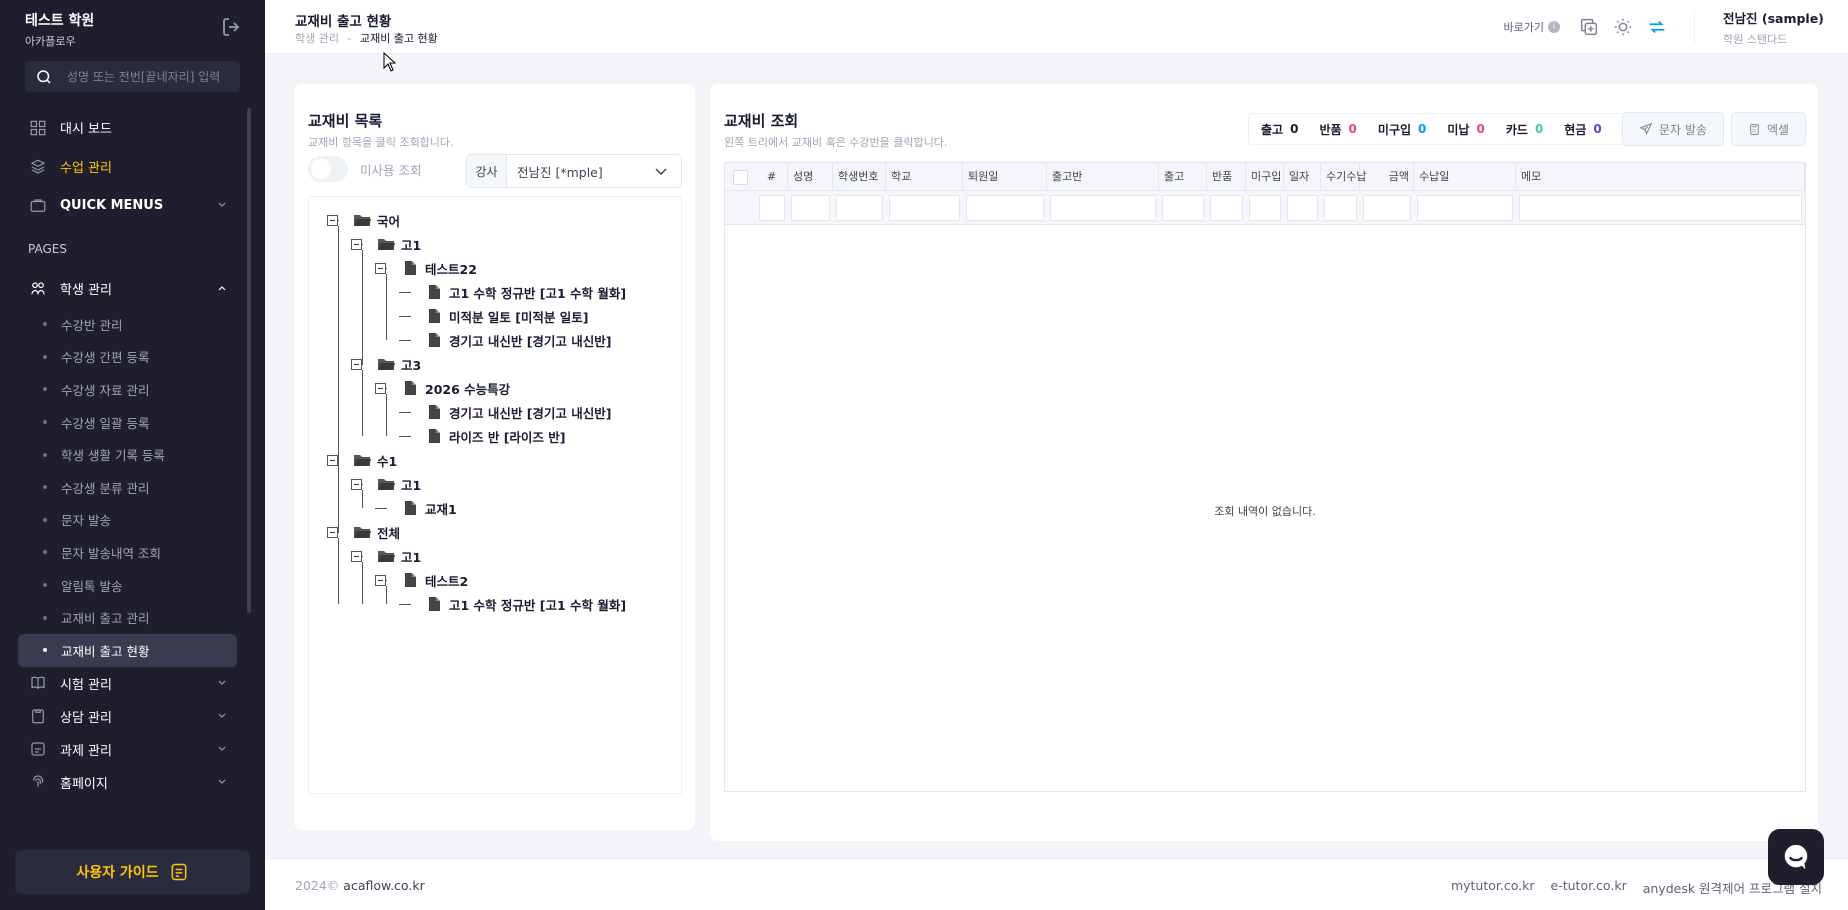  I want to click on logout-icon, so click(232, 27).